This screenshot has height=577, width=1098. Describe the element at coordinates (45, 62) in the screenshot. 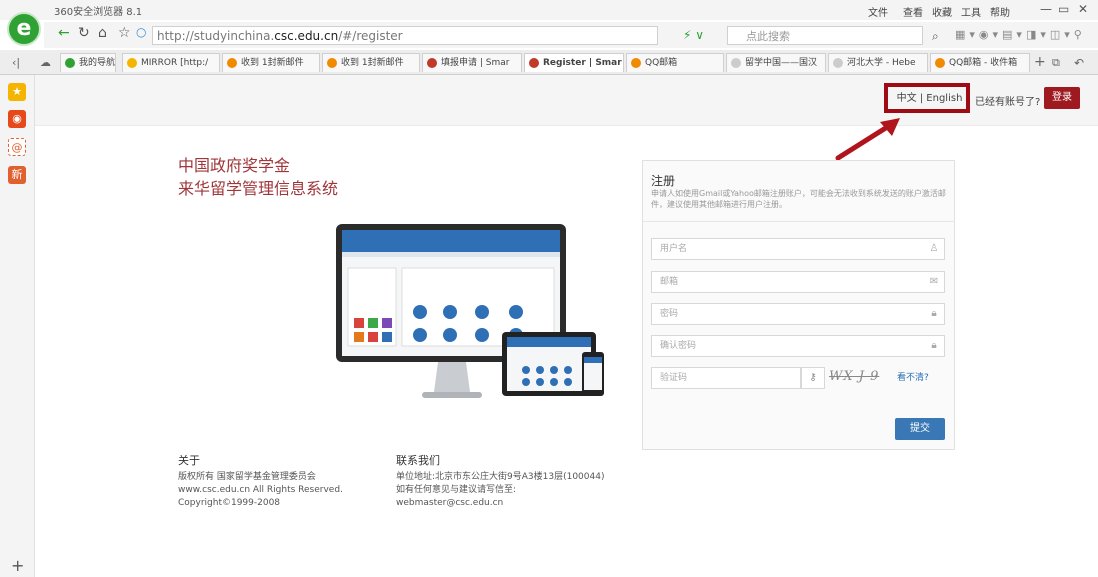

I see `cloud-icon: ☁` at that location.